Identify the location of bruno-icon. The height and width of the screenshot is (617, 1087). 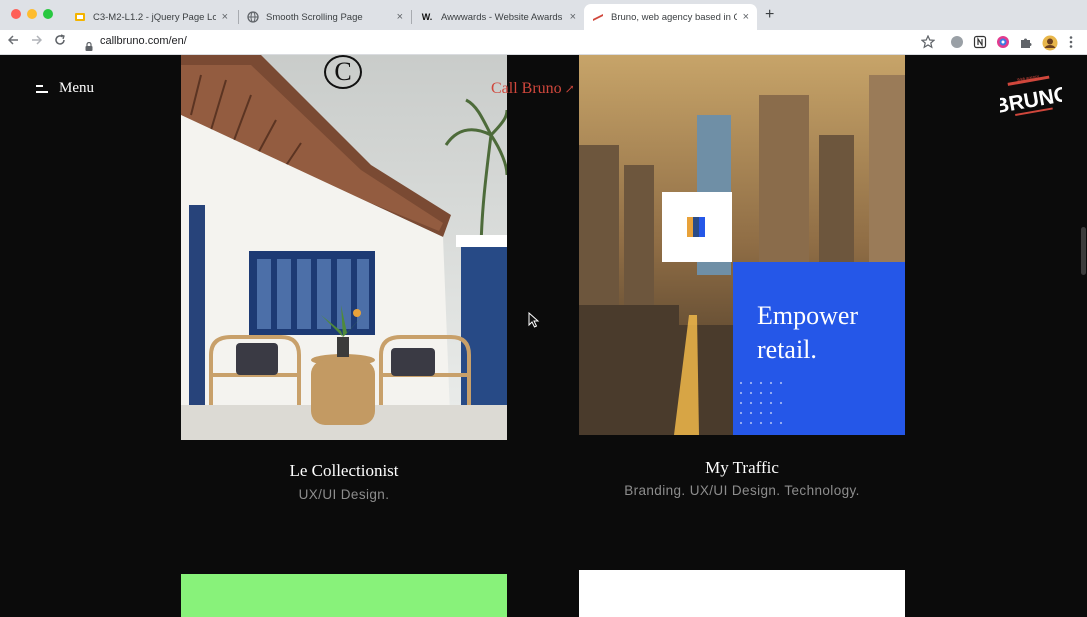
(598, 17).